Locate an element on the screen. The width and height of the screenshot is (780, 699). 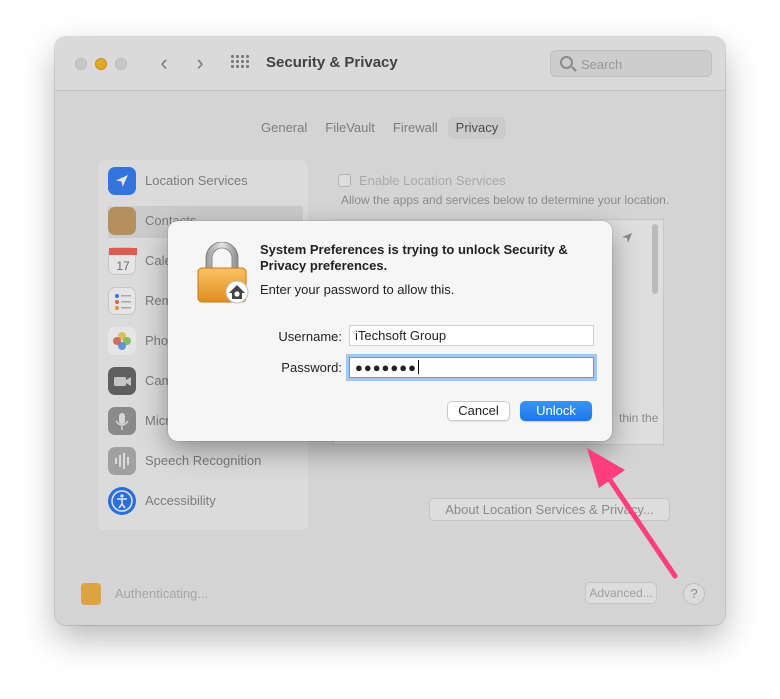
username-field: iTechsoft Group is located at coordinates (471, 335).